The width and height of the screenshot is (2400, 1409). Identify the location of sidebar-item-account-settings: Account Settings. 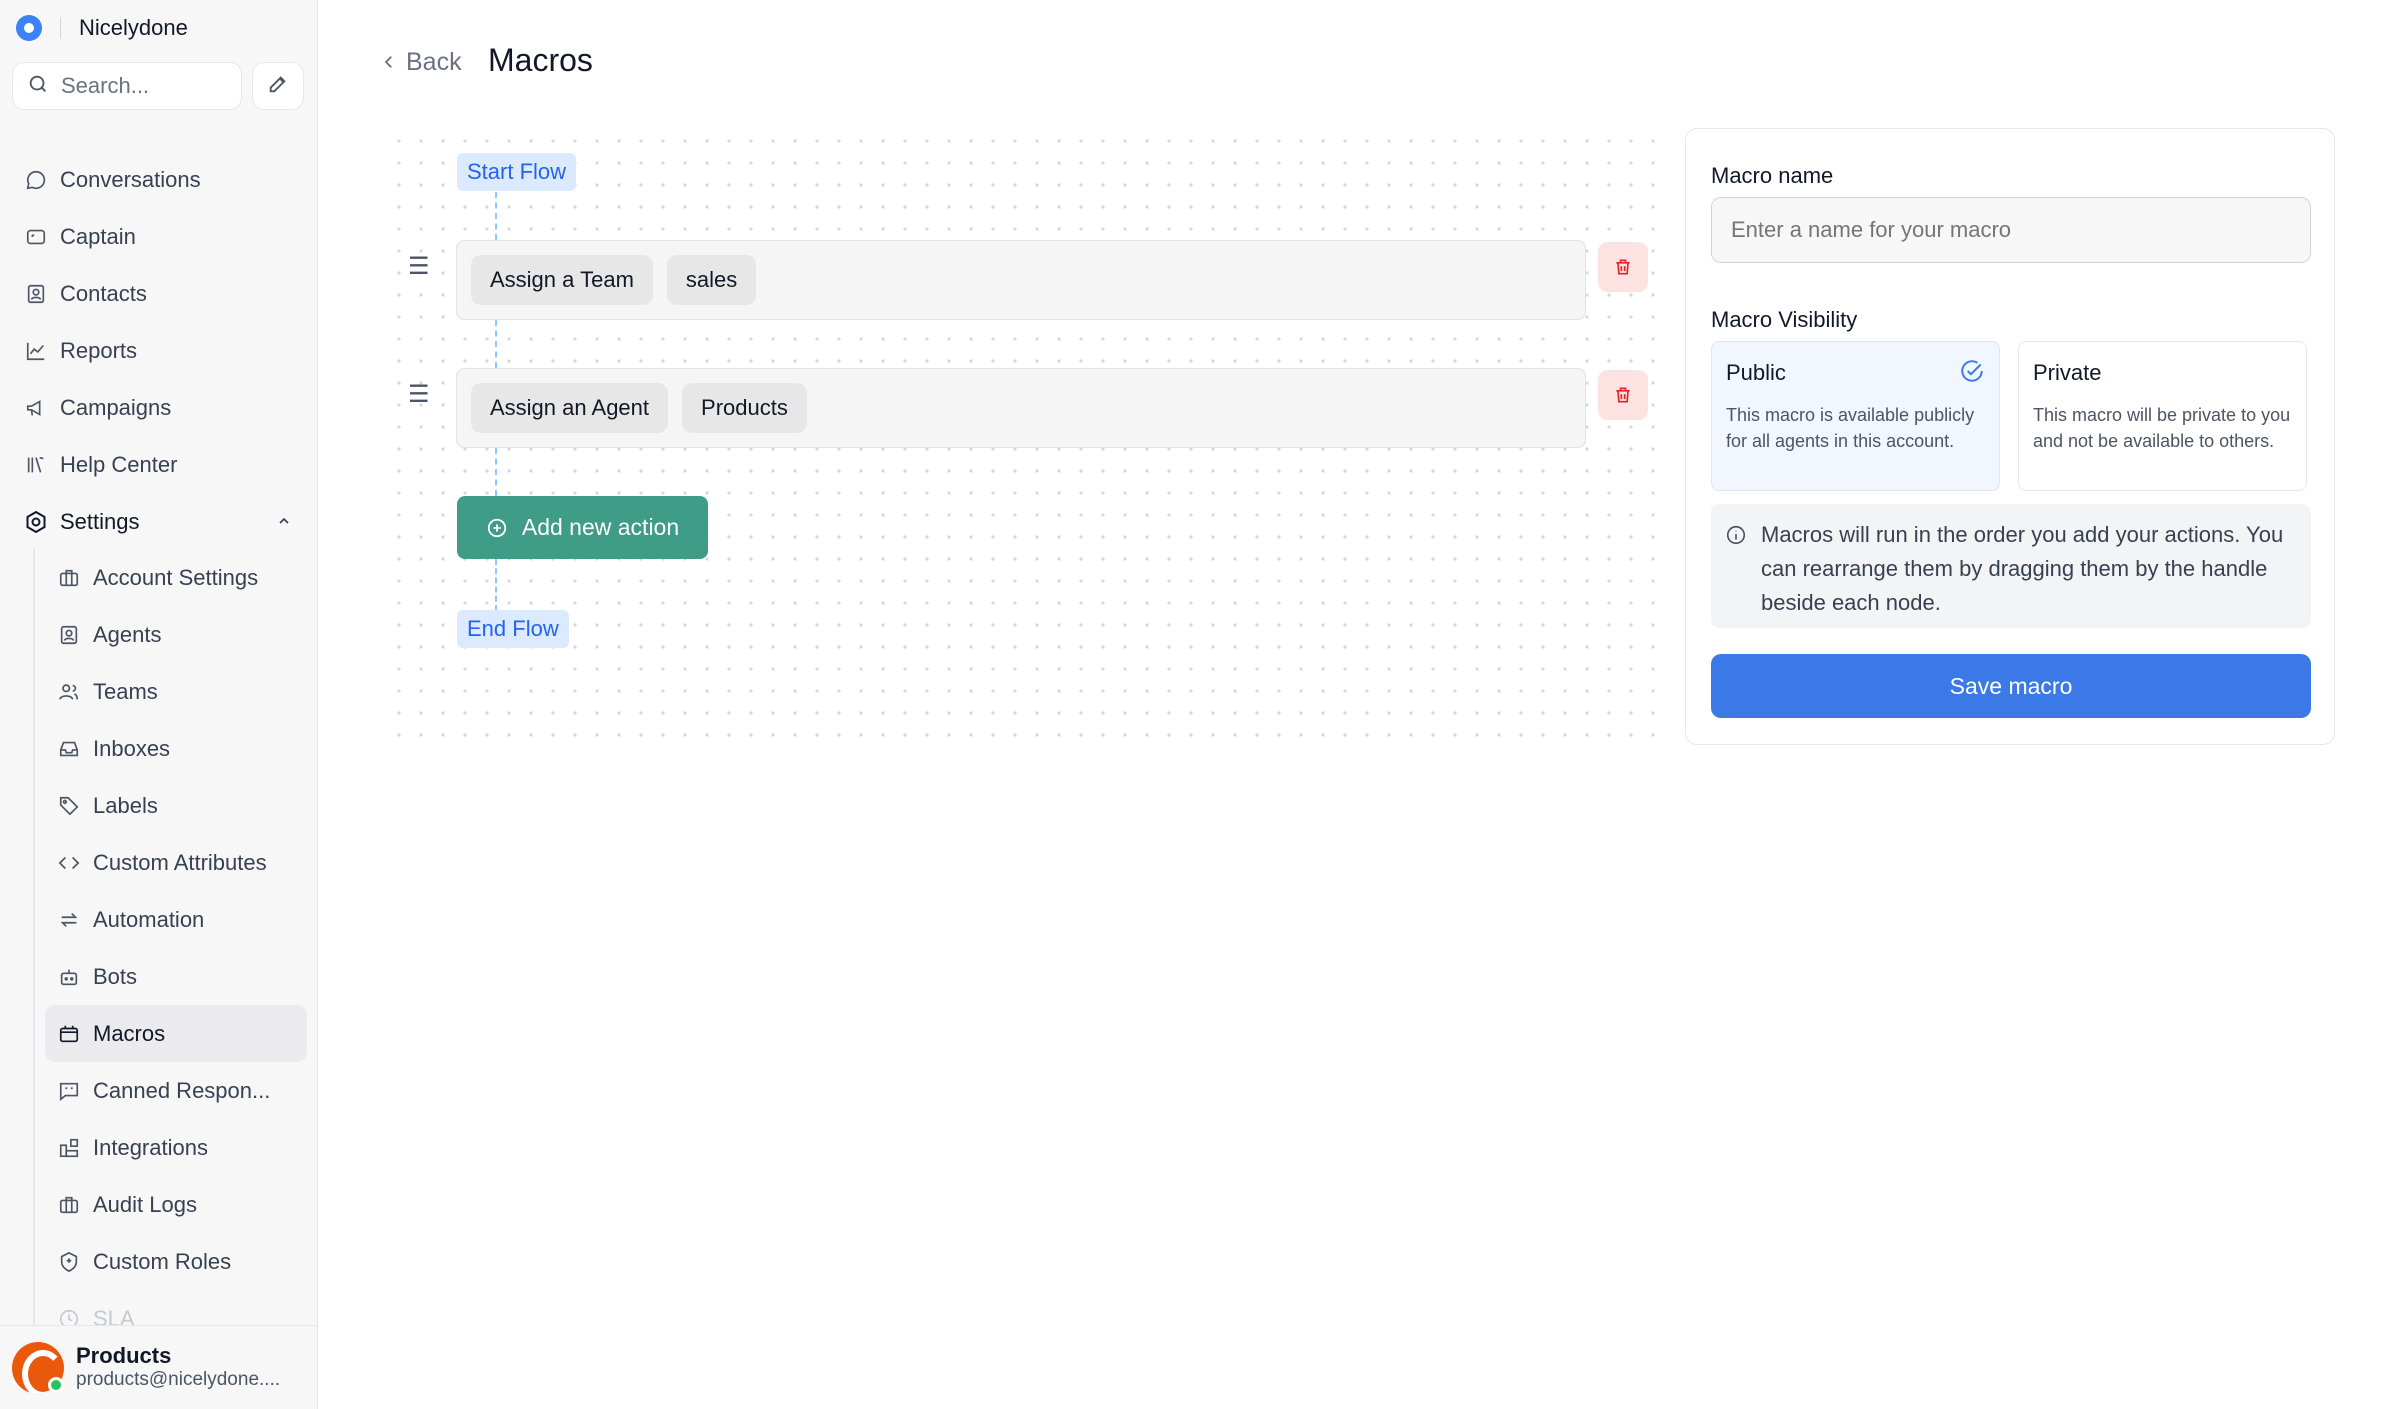
(176, 577).